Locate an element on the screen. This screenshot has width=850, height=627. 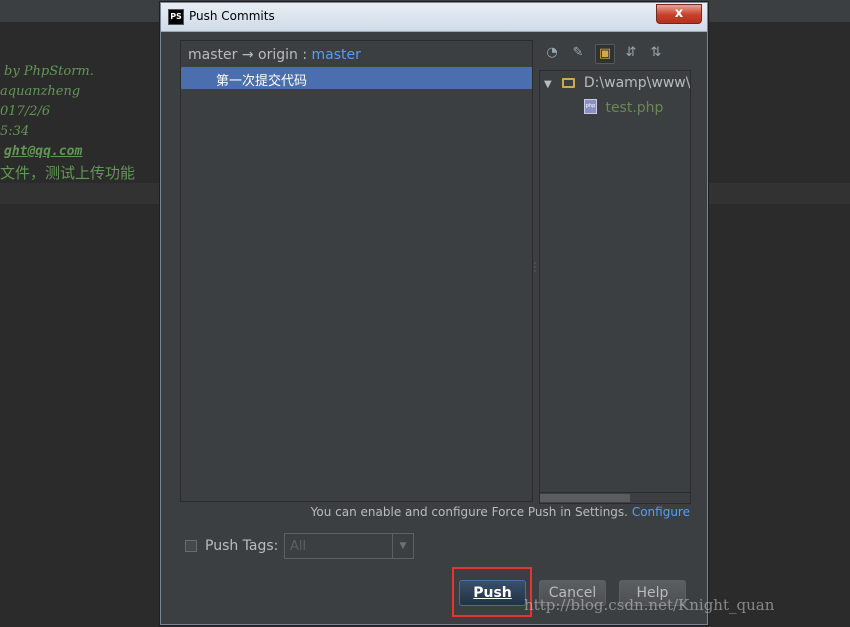
php-file-icon: php is located at coordinates (590, 106).